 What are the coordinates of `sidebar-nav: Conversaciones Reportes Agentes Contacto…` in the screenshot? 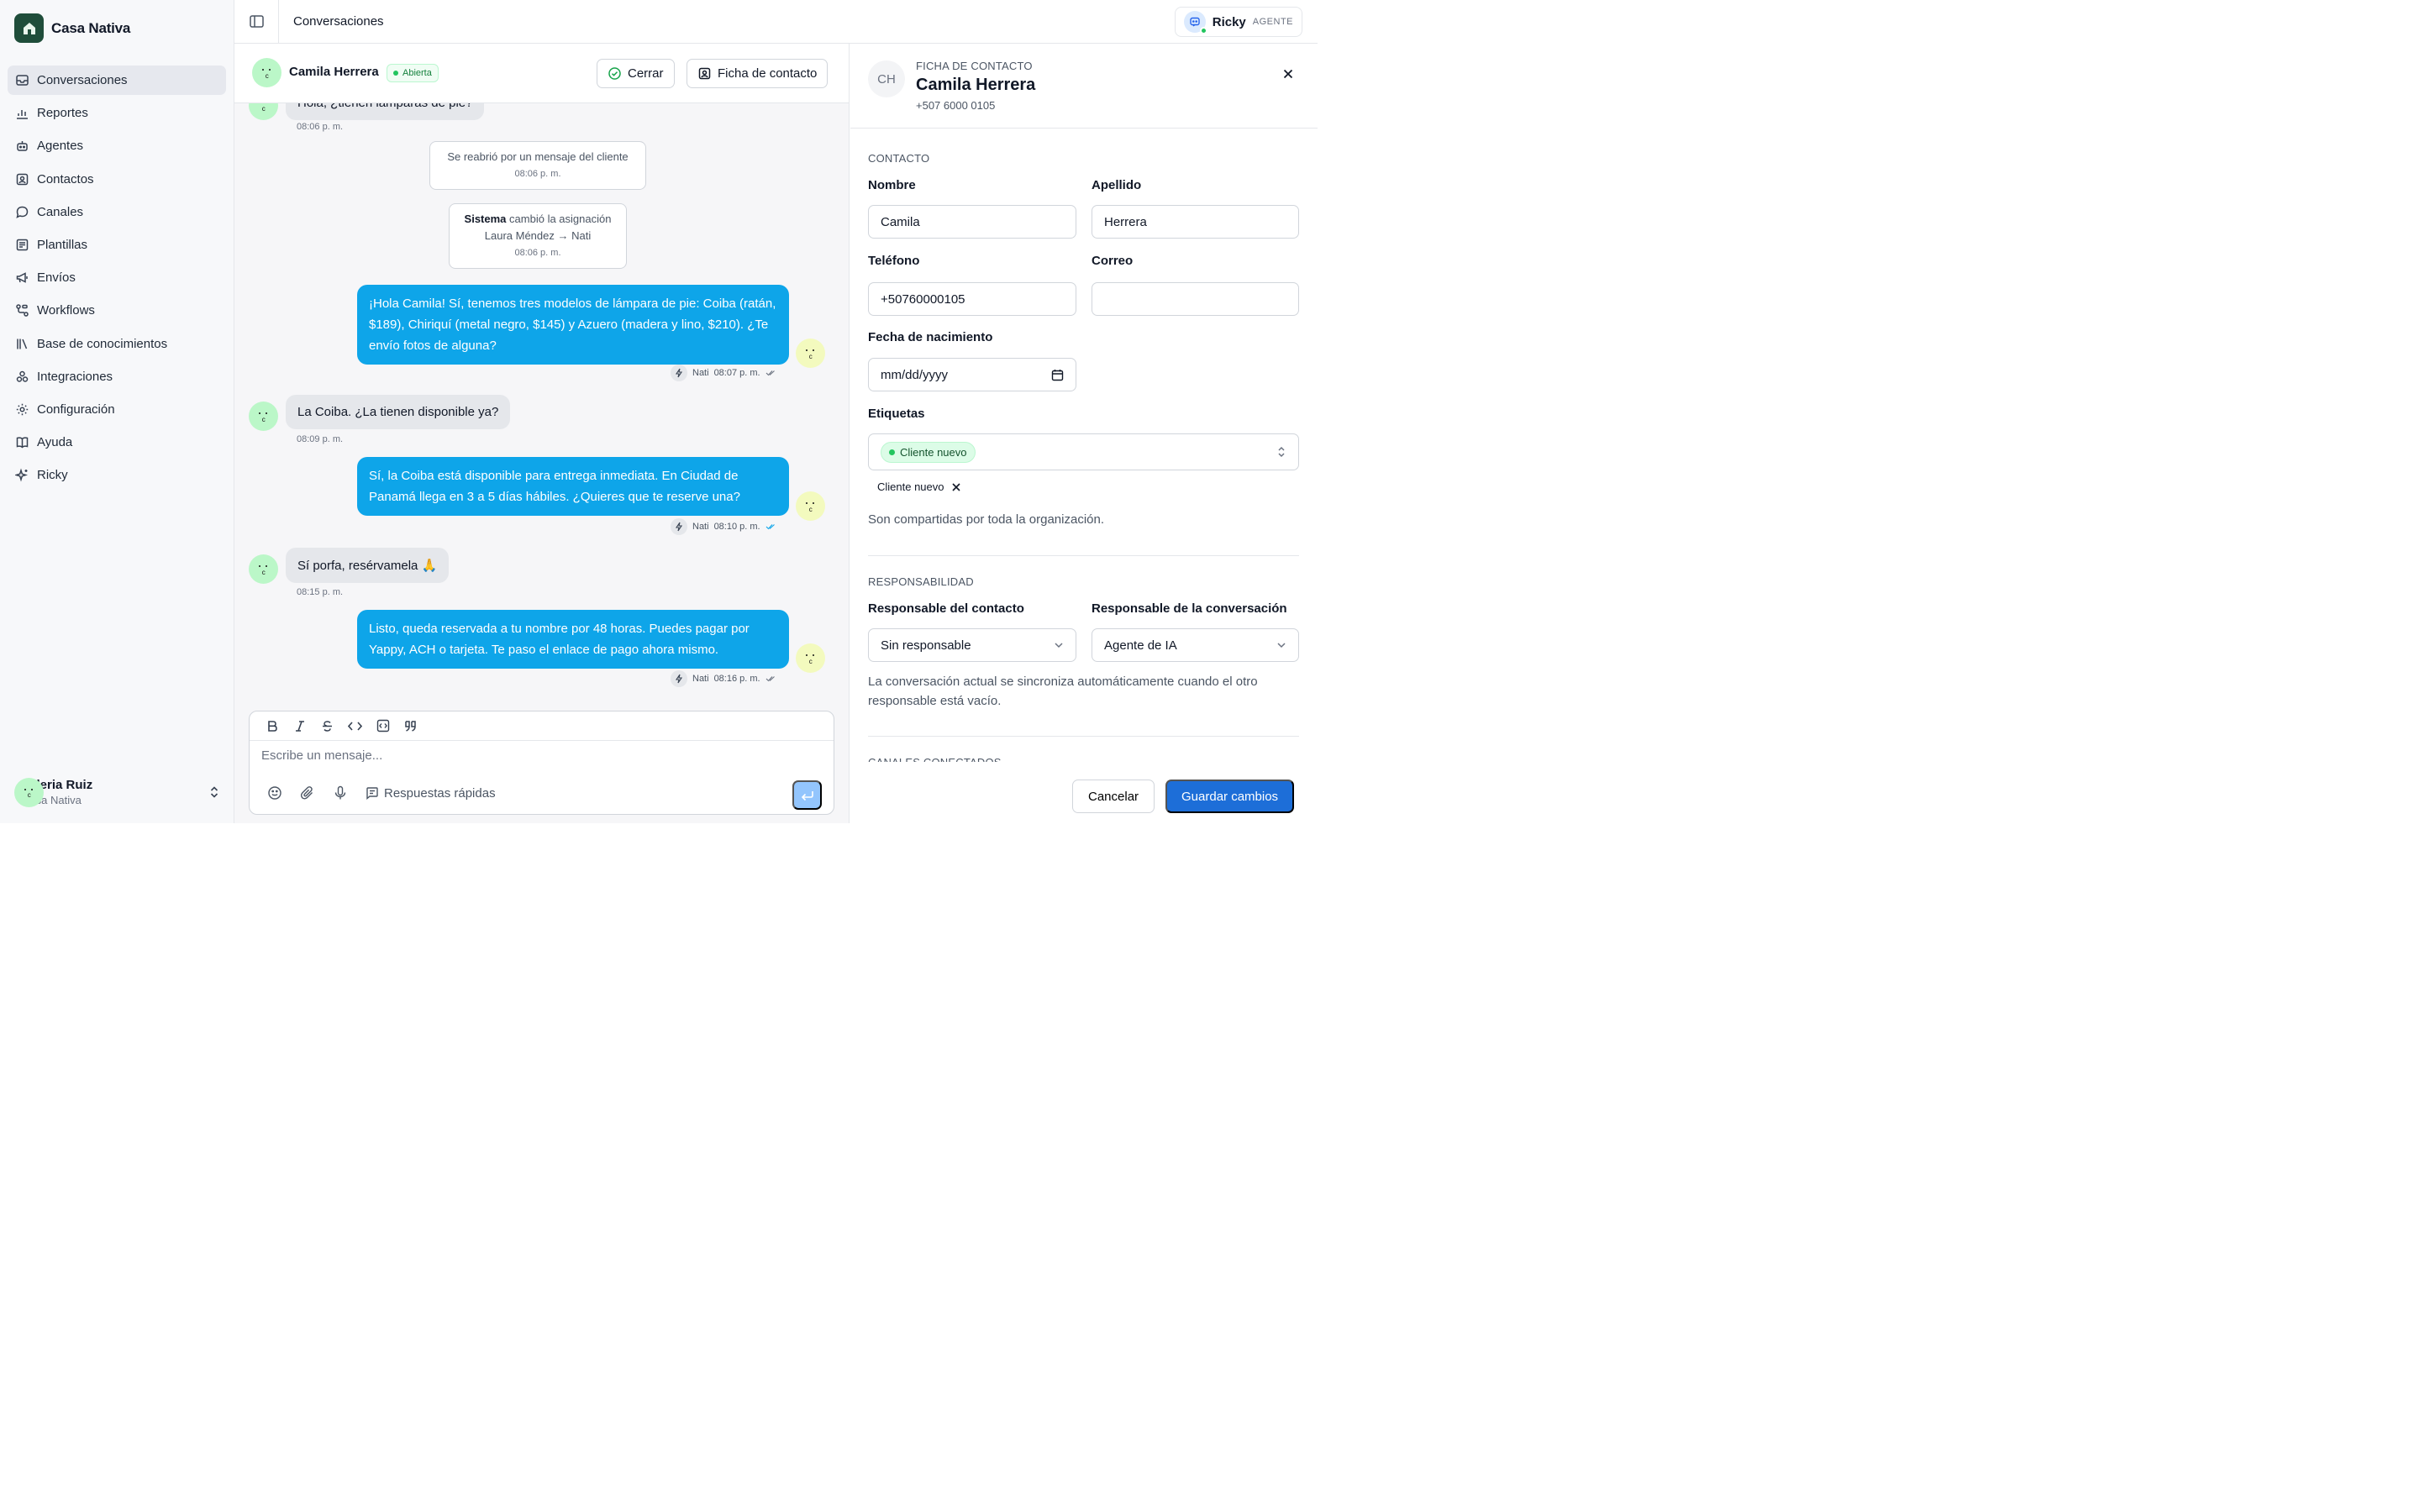 It's located at (117, 279).